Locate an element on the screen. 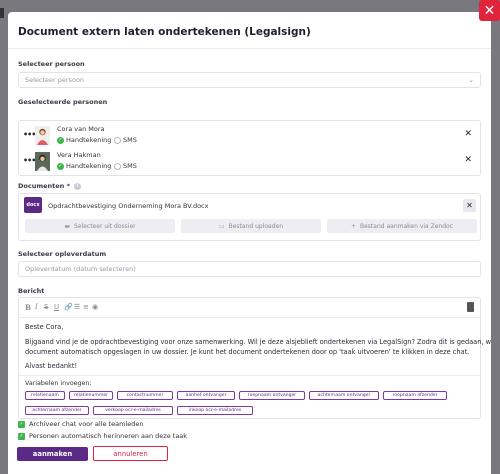 This screenshot has height=474, width=500. editor-divider is located at coordinates (249, 375).